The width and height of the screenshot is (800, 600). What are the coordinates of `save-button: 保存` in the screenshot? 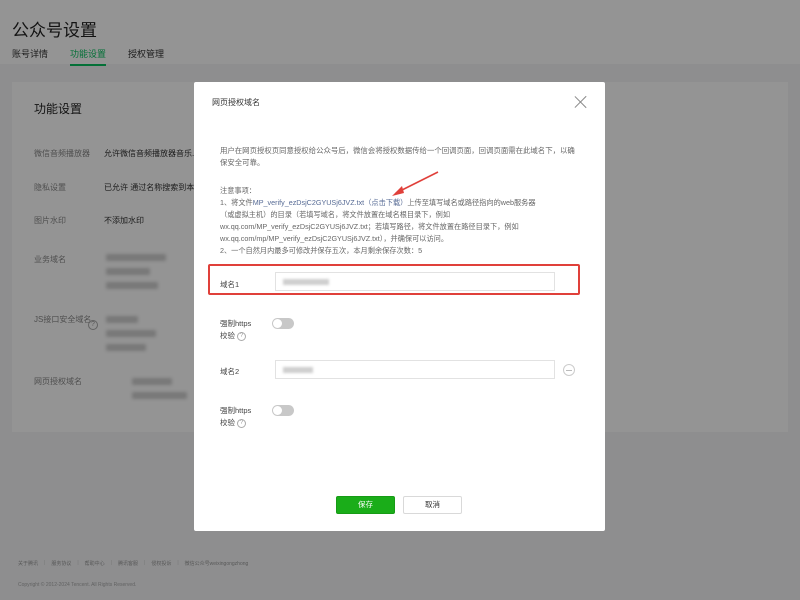 It's located at (365, 505).